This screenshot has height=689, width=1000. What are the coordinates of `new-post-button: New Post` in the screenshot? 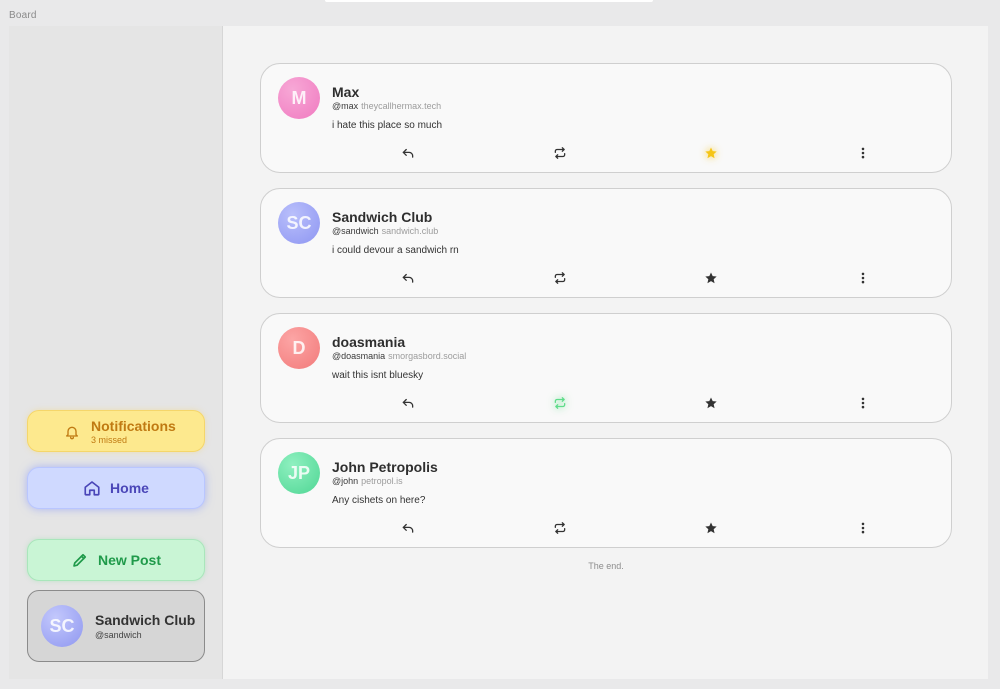 It's located at (116, 560).